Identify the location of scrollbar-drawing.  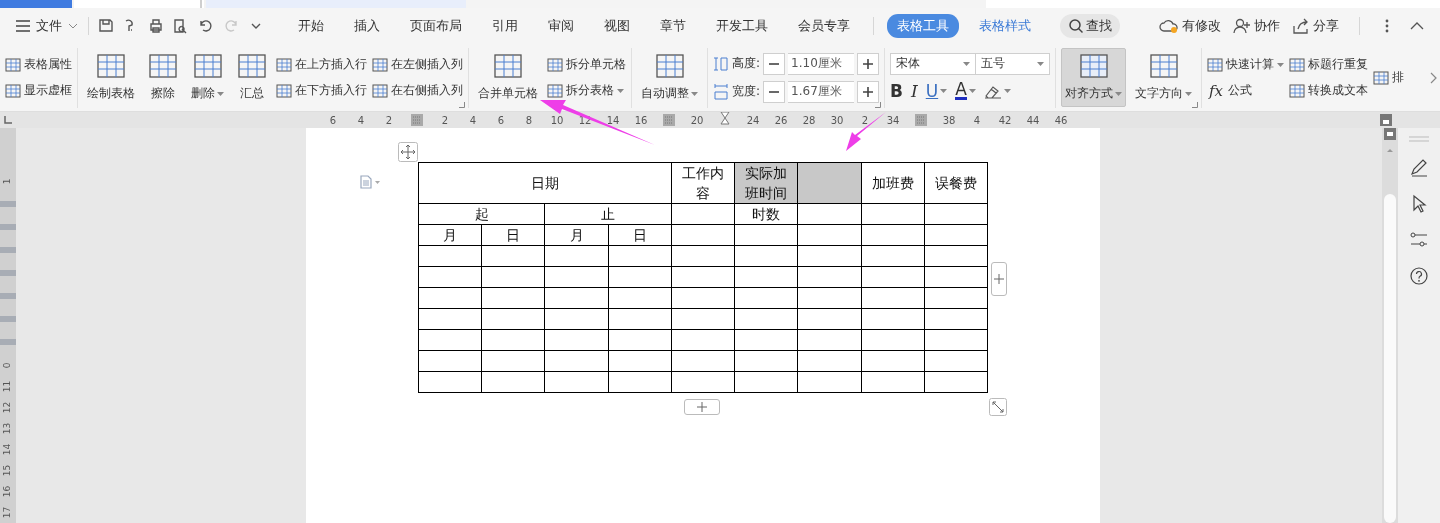
(1390, 325).